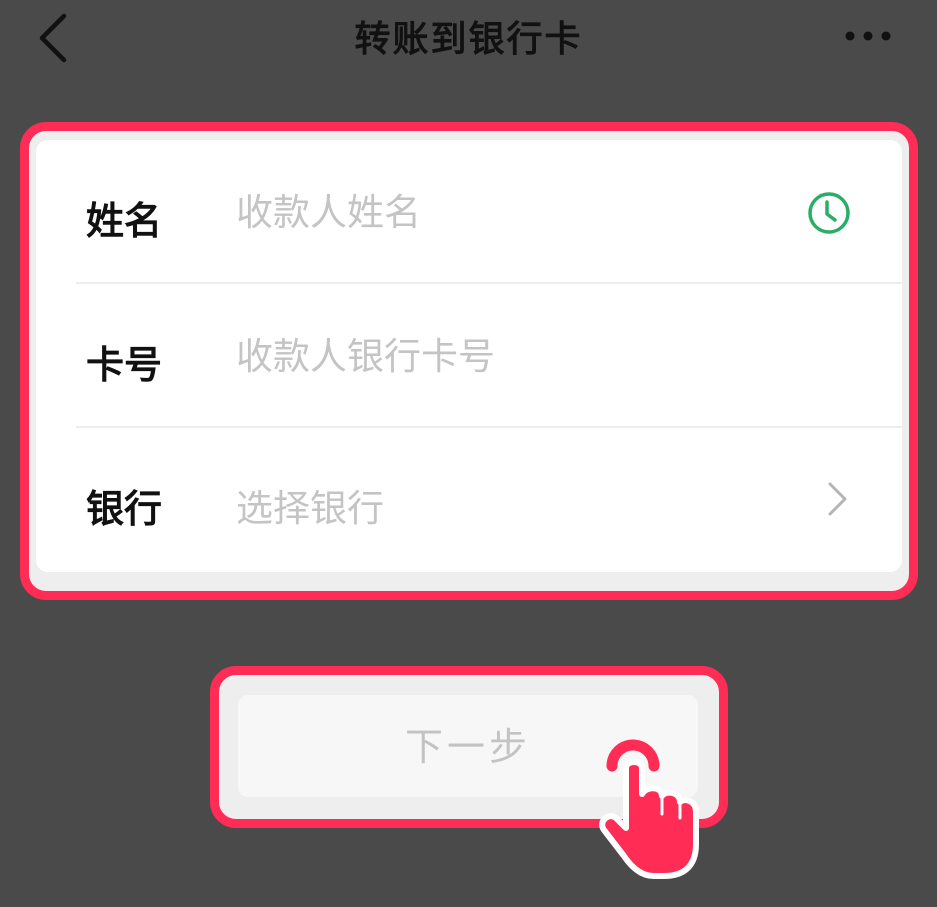 This screenshot has height=907, width=937. I want to click on hand-pointer-icon, so click(649, 809).